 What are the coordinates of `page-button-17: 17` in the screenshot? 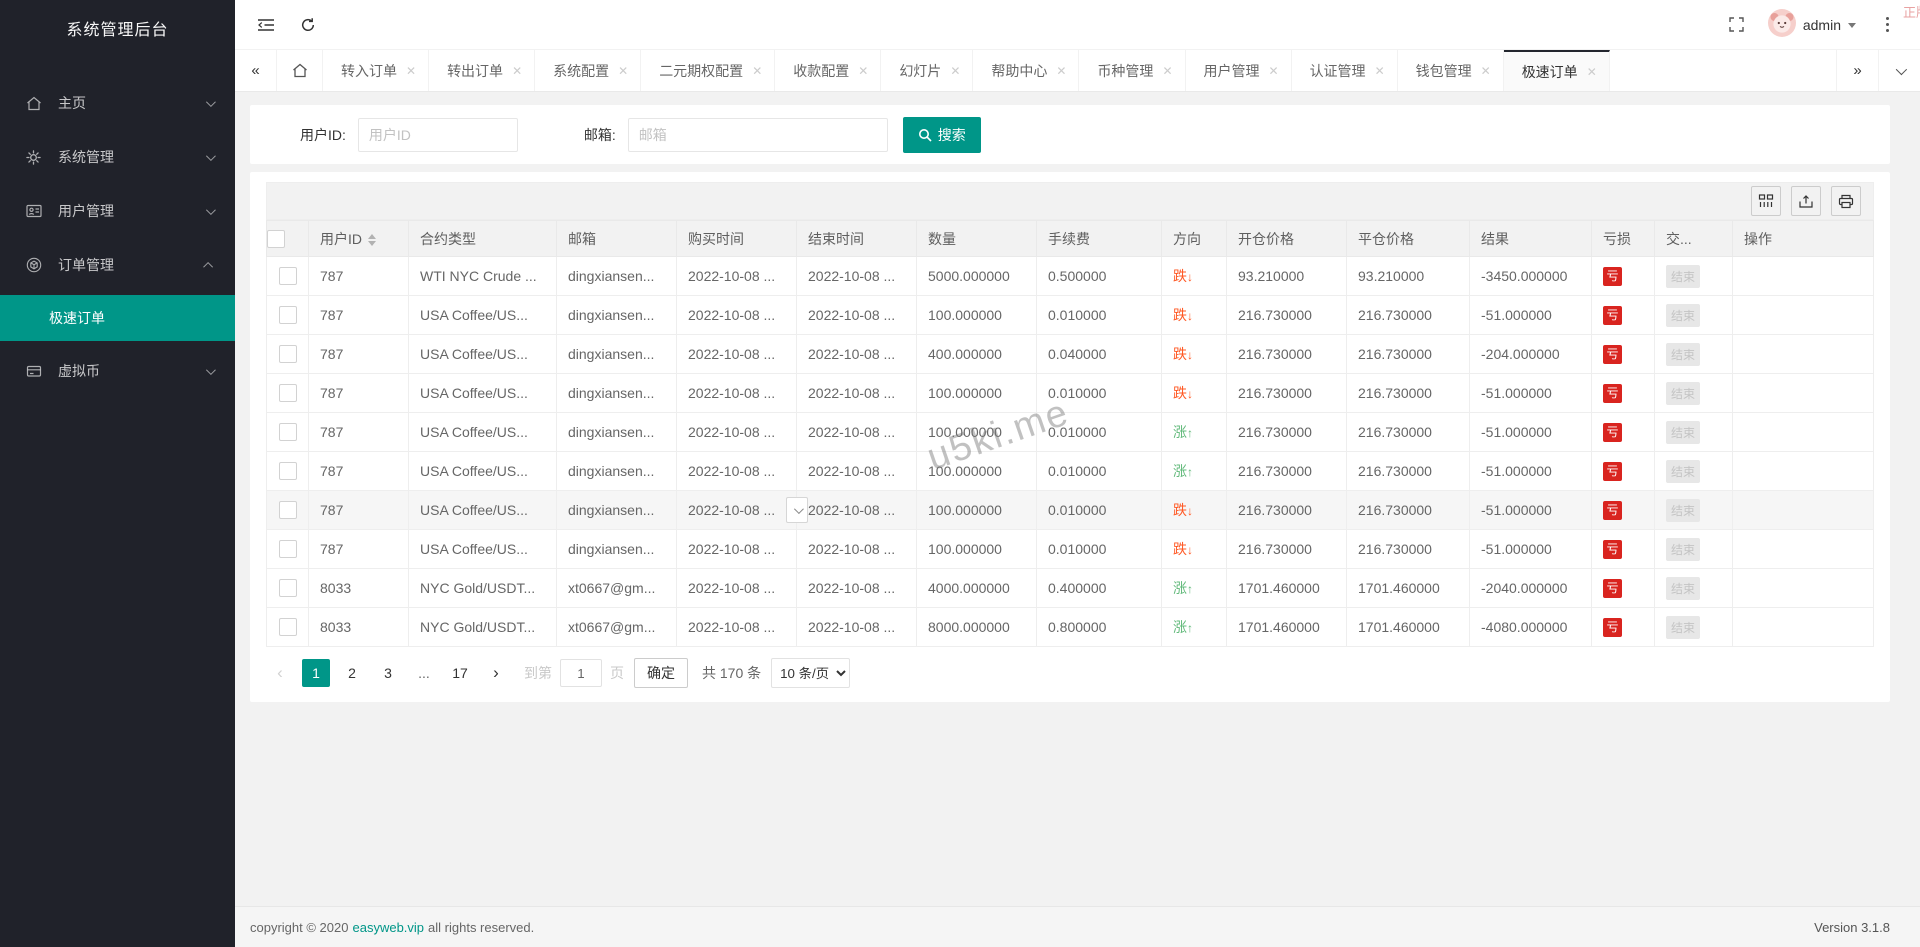 It's located at (460, 673).